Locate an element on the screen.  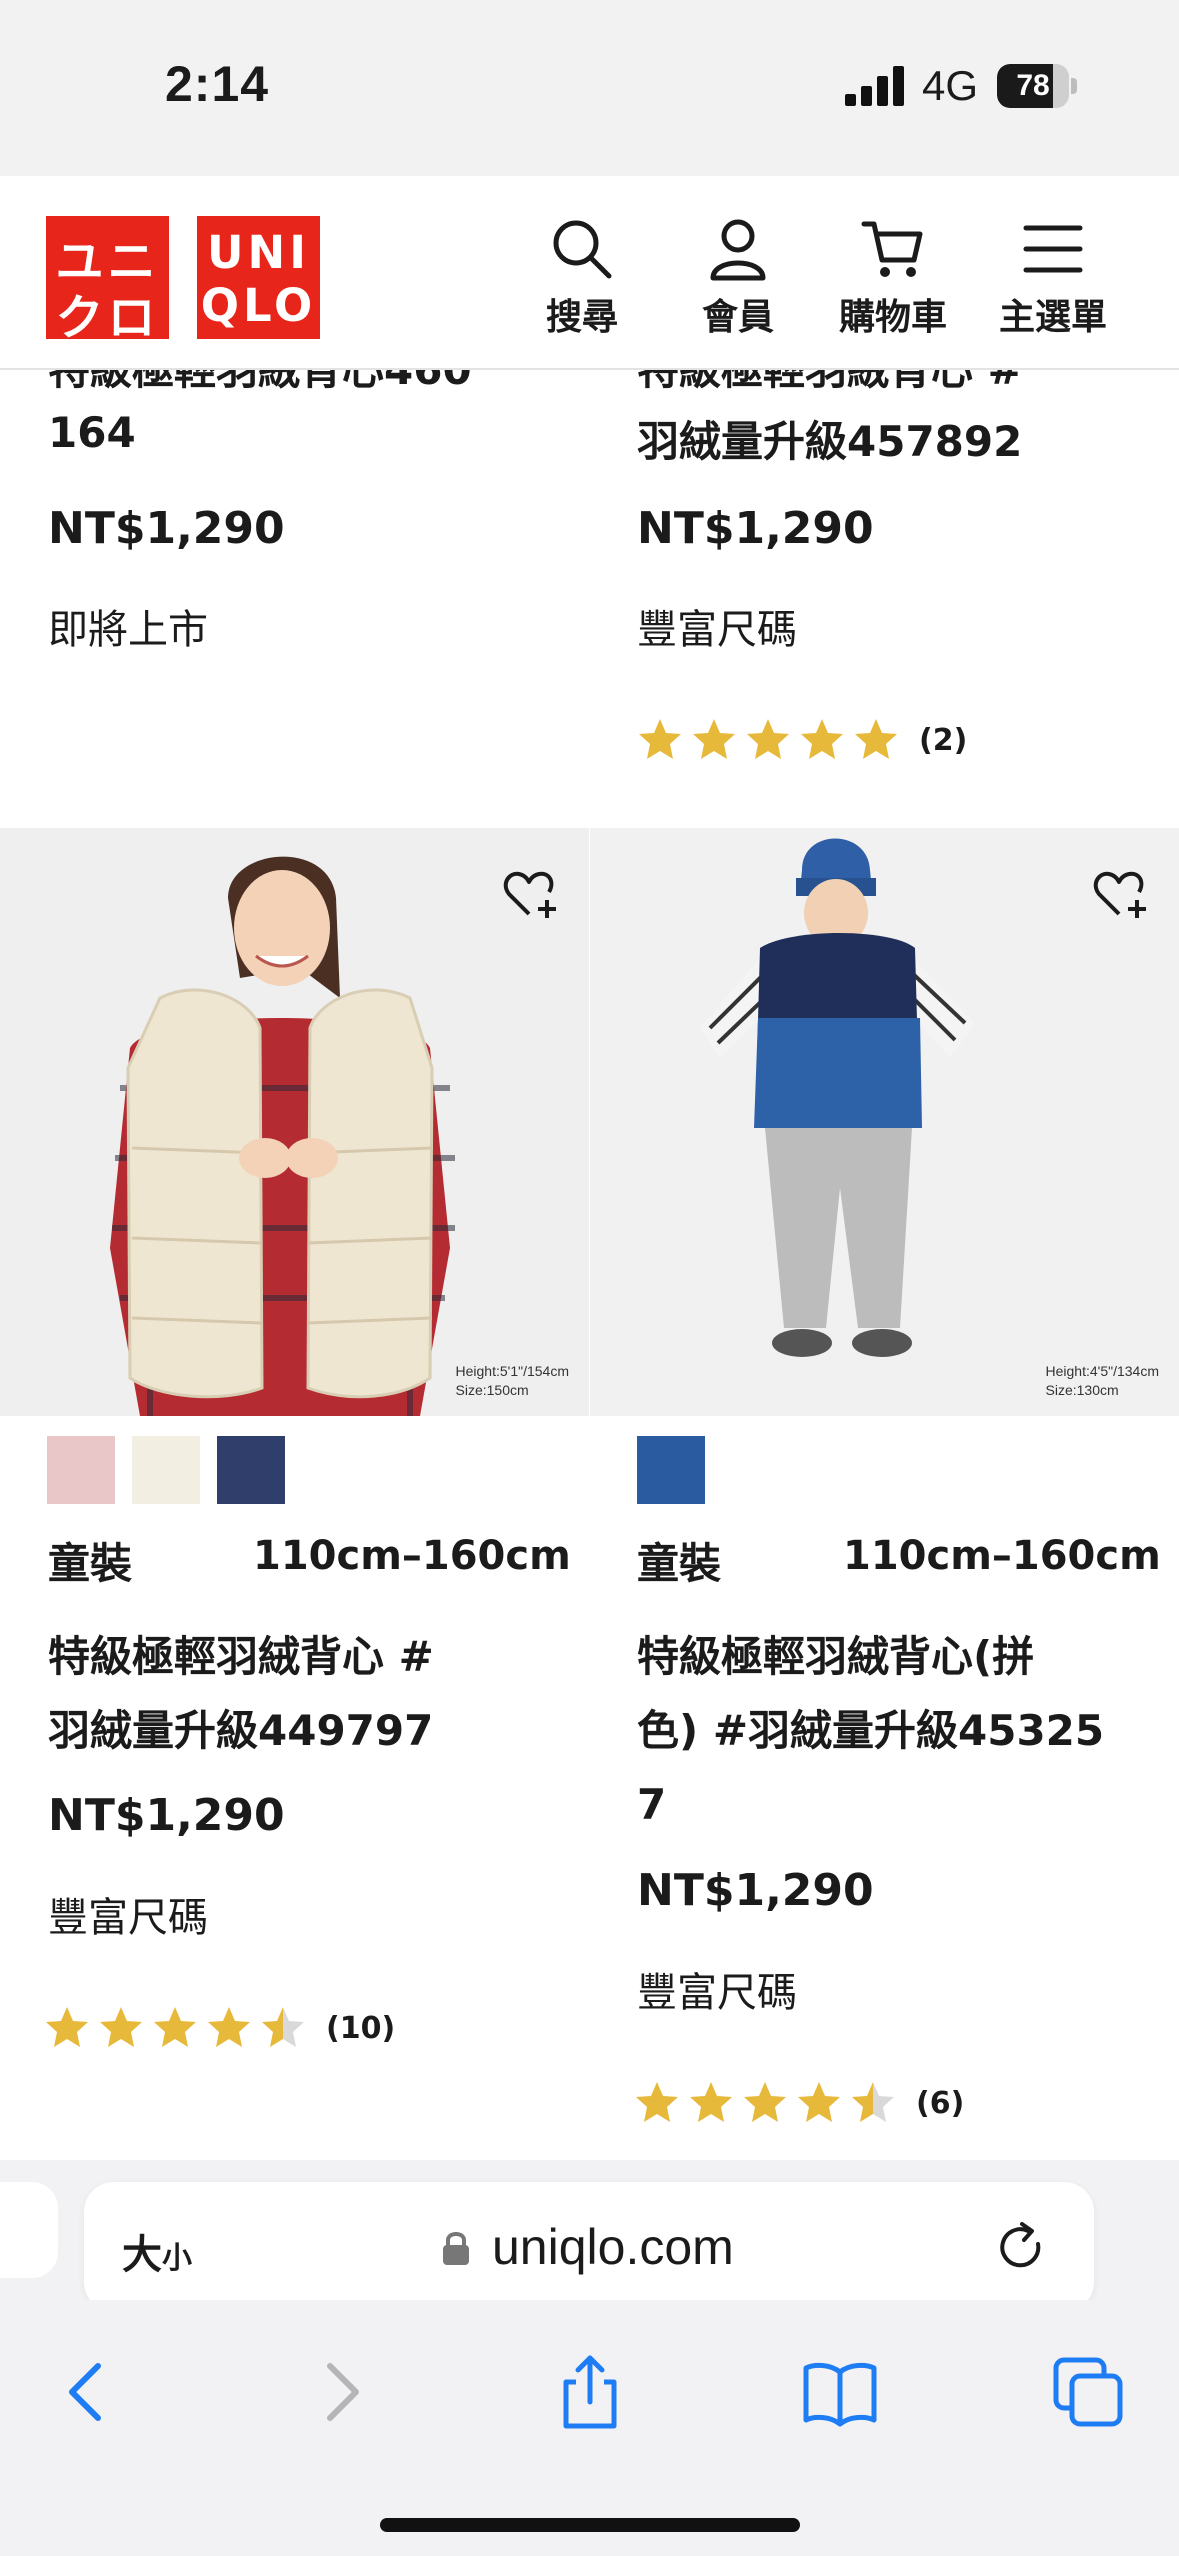
cart-label: 購物車 is located at coordinates (892, 317).